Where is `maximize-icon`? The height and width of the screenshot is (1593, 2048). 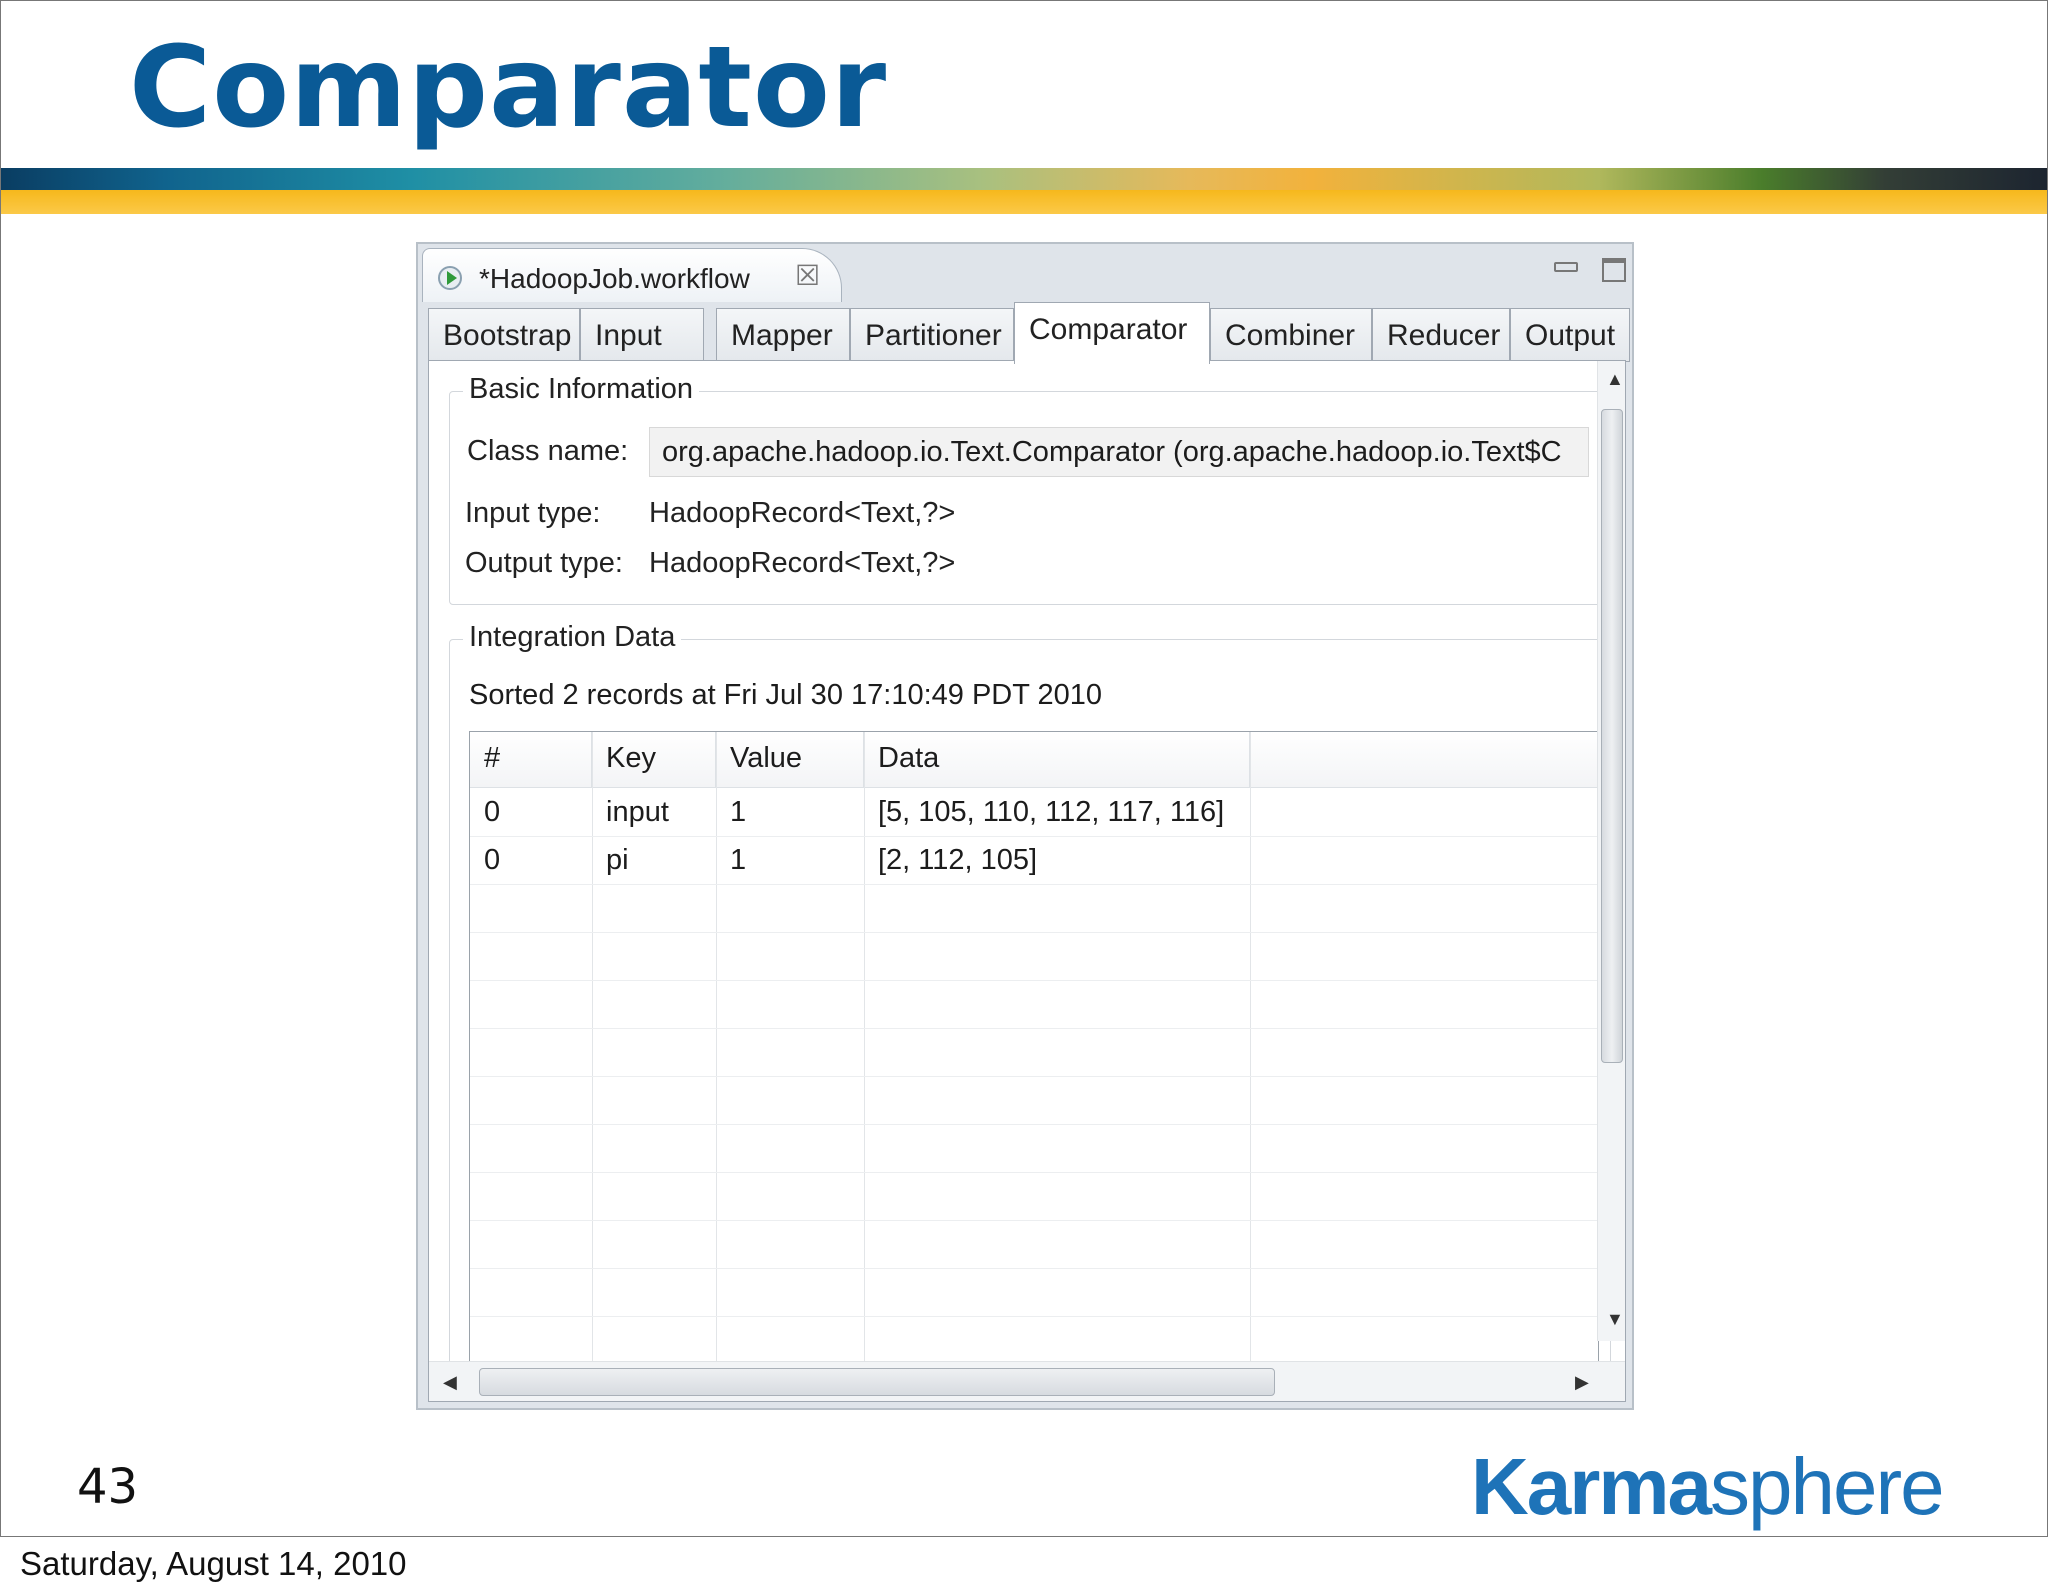
maximize-icon is located at coordinates (1614, 270).